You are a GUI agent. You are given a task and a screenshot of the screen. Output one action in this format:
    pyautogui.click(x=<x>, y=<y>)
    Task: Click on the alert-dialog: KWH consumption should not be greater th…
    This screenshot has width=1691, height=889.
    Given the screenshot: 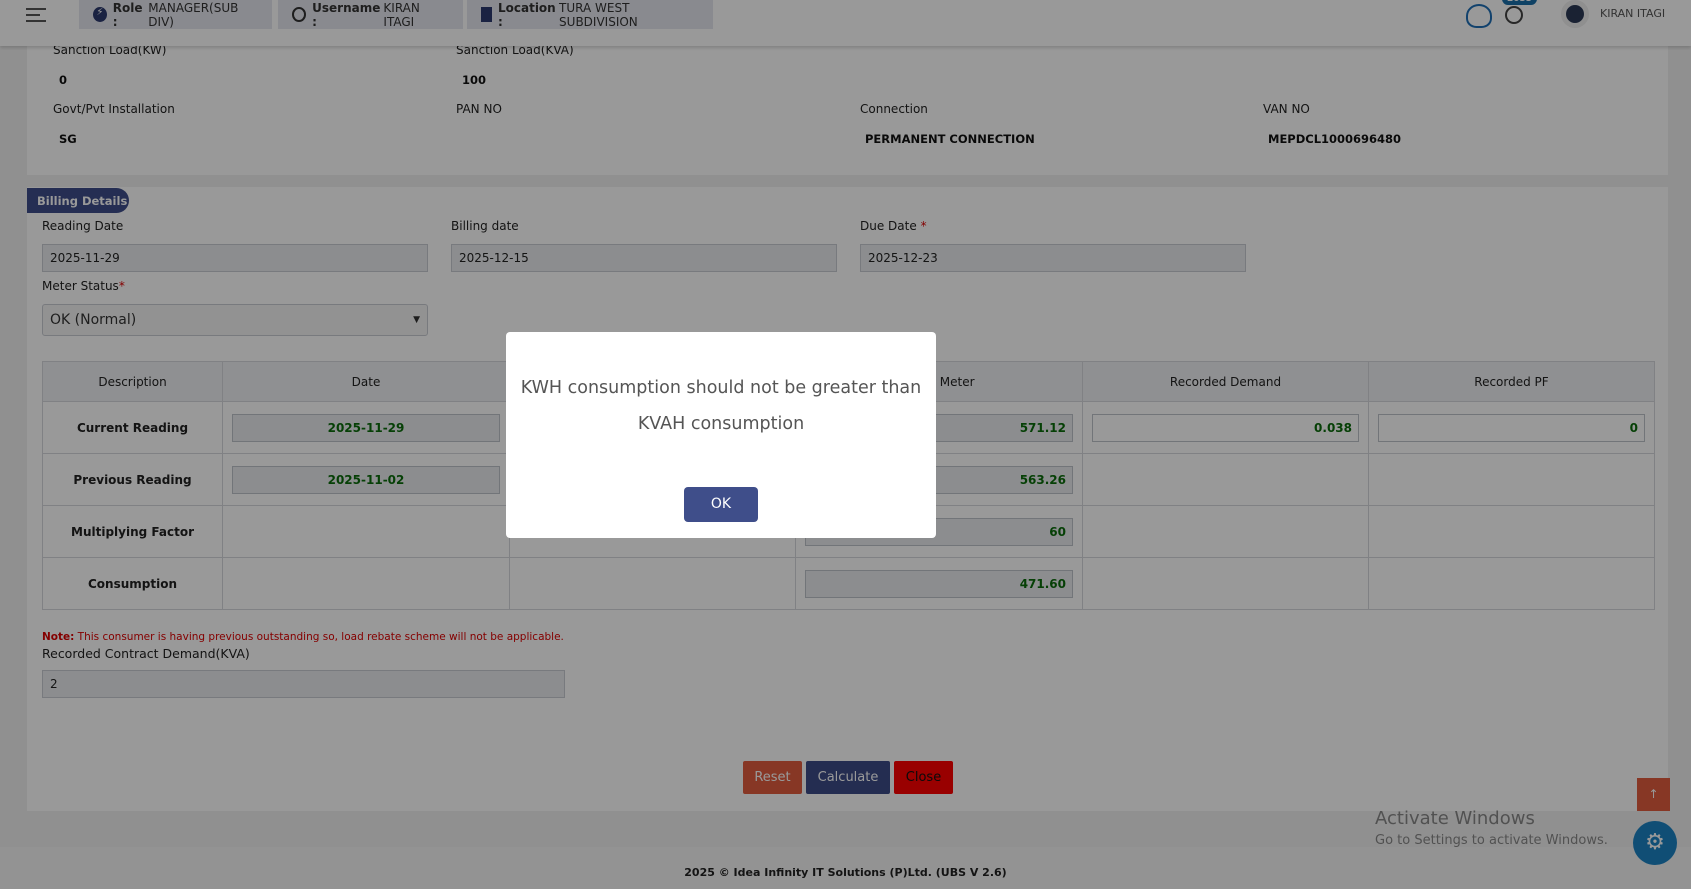 What is the action you would take?
    pyautogui.click(x=721, y=435)
    